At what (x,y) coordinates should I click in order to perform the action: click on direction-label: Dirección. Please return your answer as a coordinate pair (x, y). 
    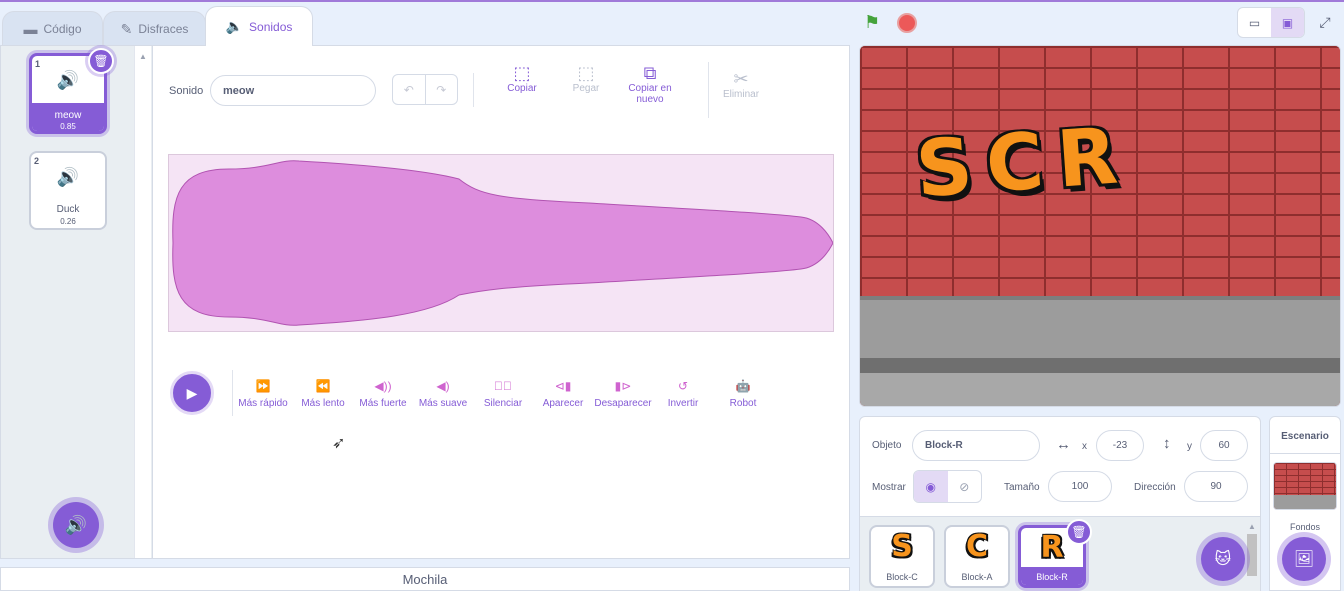
    Looking at the image, I should click on (1155, 487).